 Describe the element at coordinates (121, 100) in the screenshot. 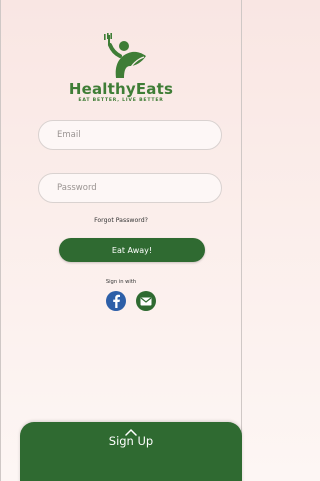

I see `brand-tagline: EAT BETTER, LIVE BETTER` at that location.